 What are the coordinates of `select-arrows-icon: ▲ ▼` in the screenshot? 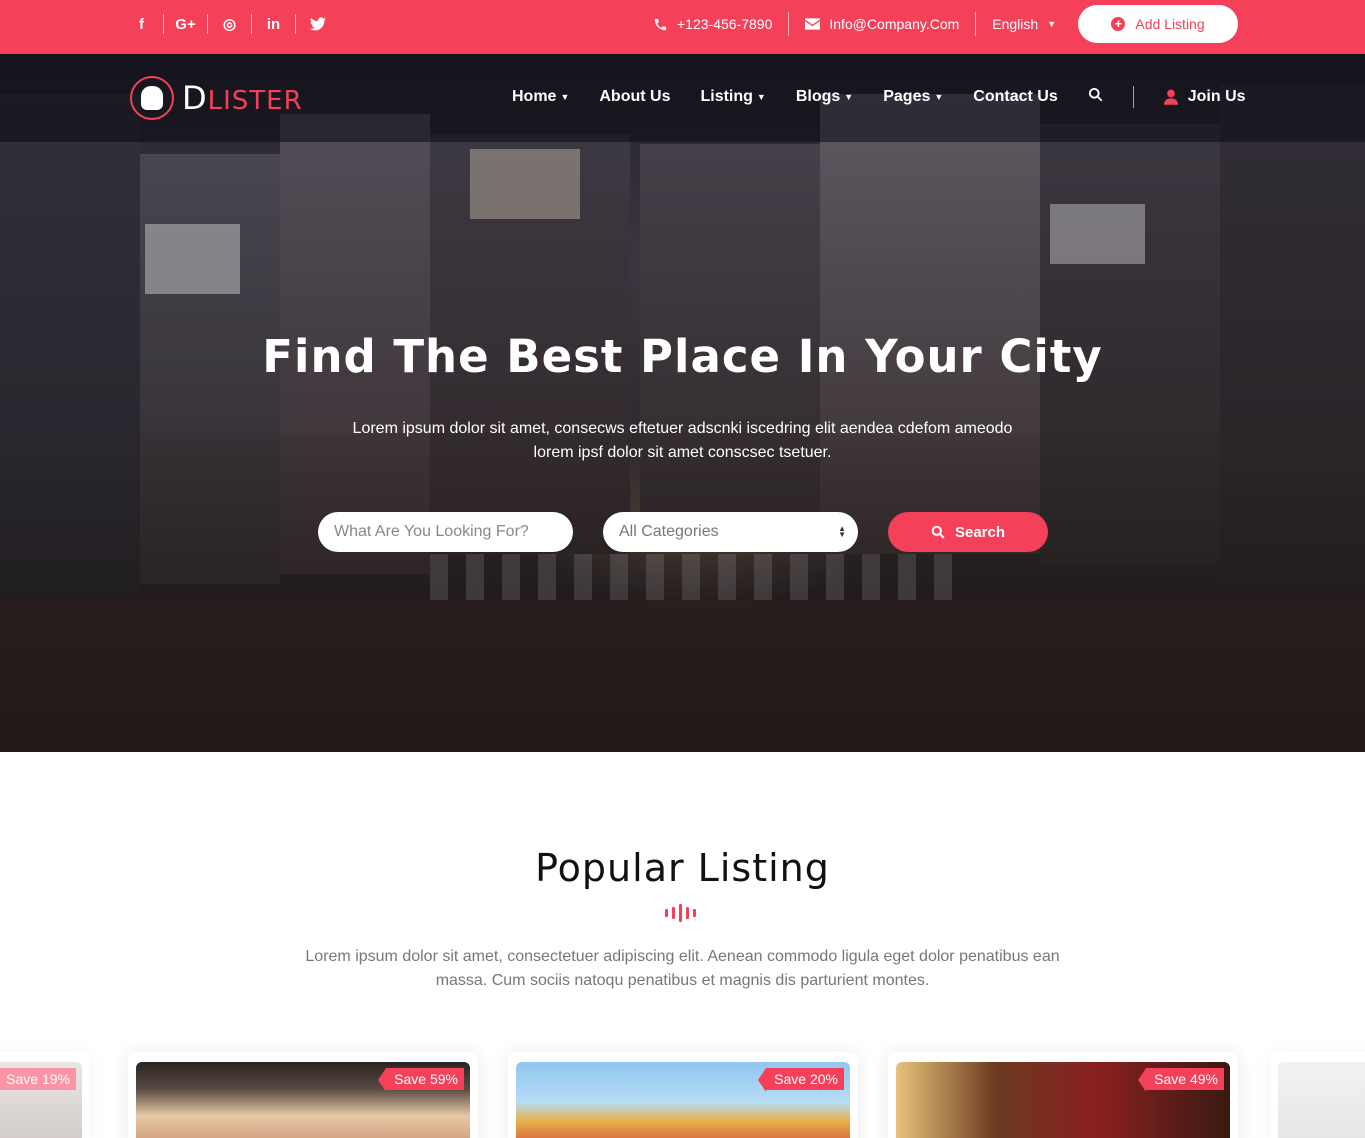 It's located at (842, 531).